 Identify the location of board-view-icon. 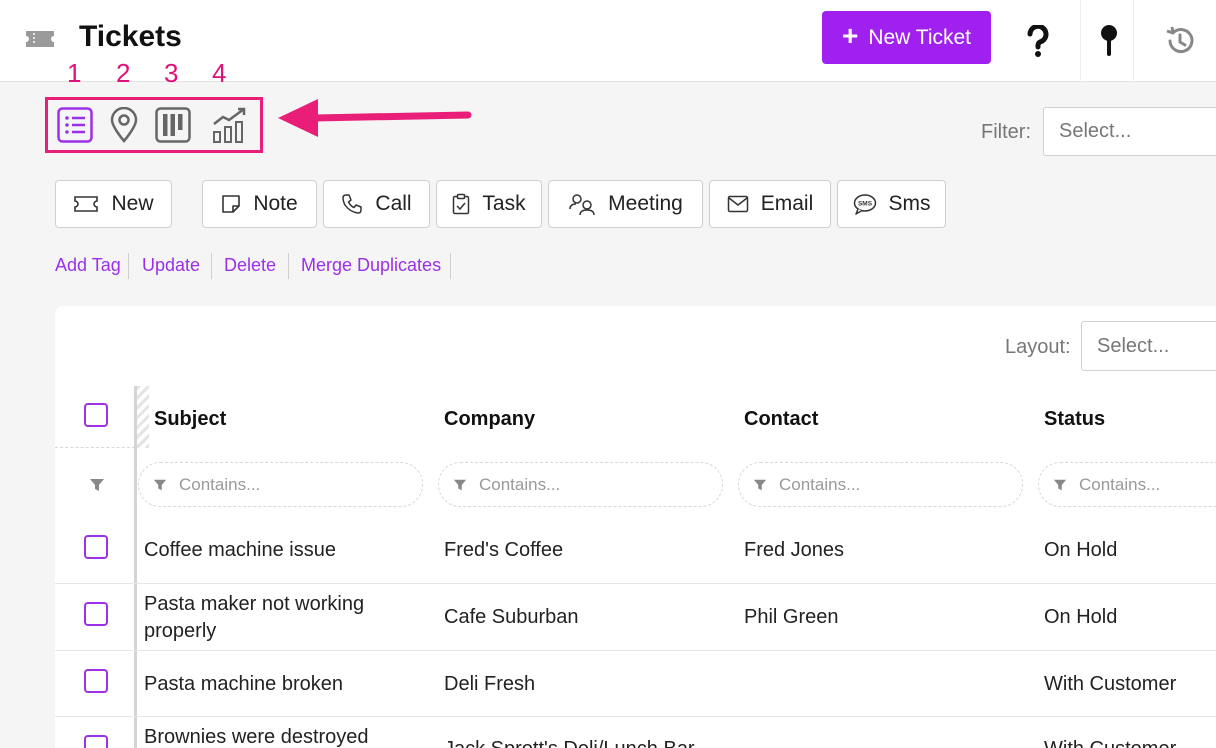
(173, 125).